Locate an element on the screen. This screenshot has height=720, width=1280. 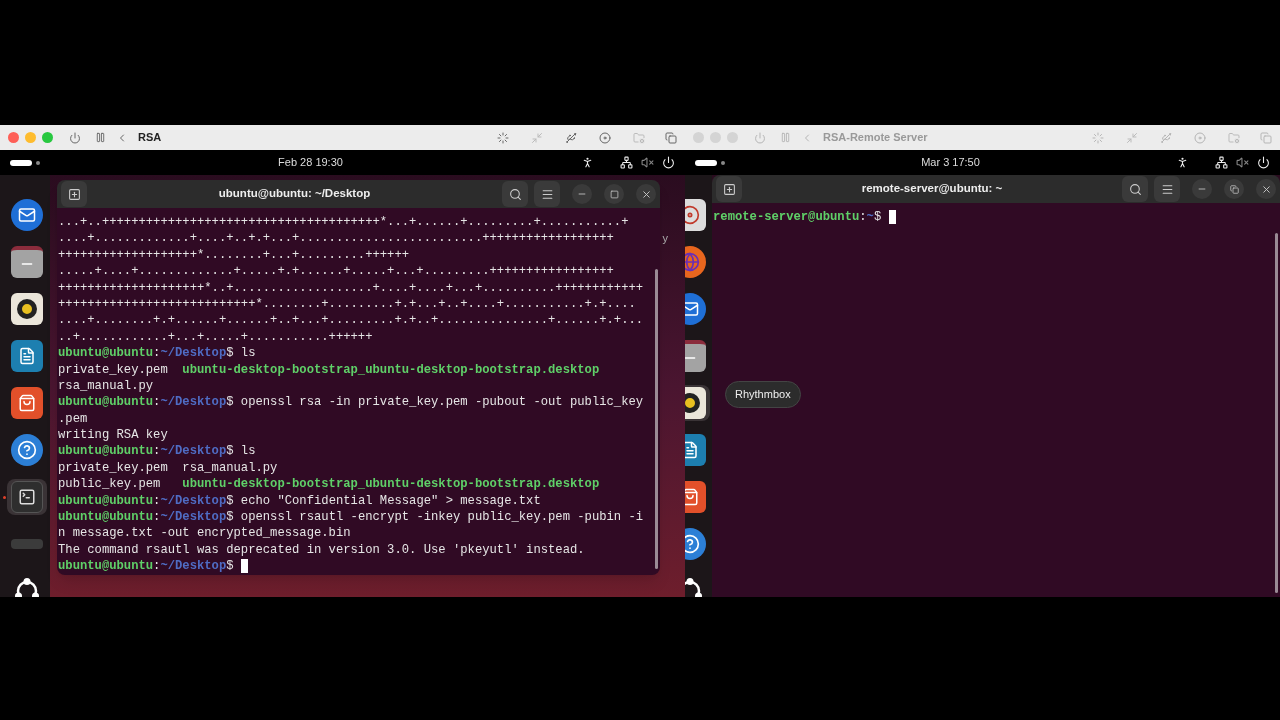
document-icon is located at coordinates (27, 356).